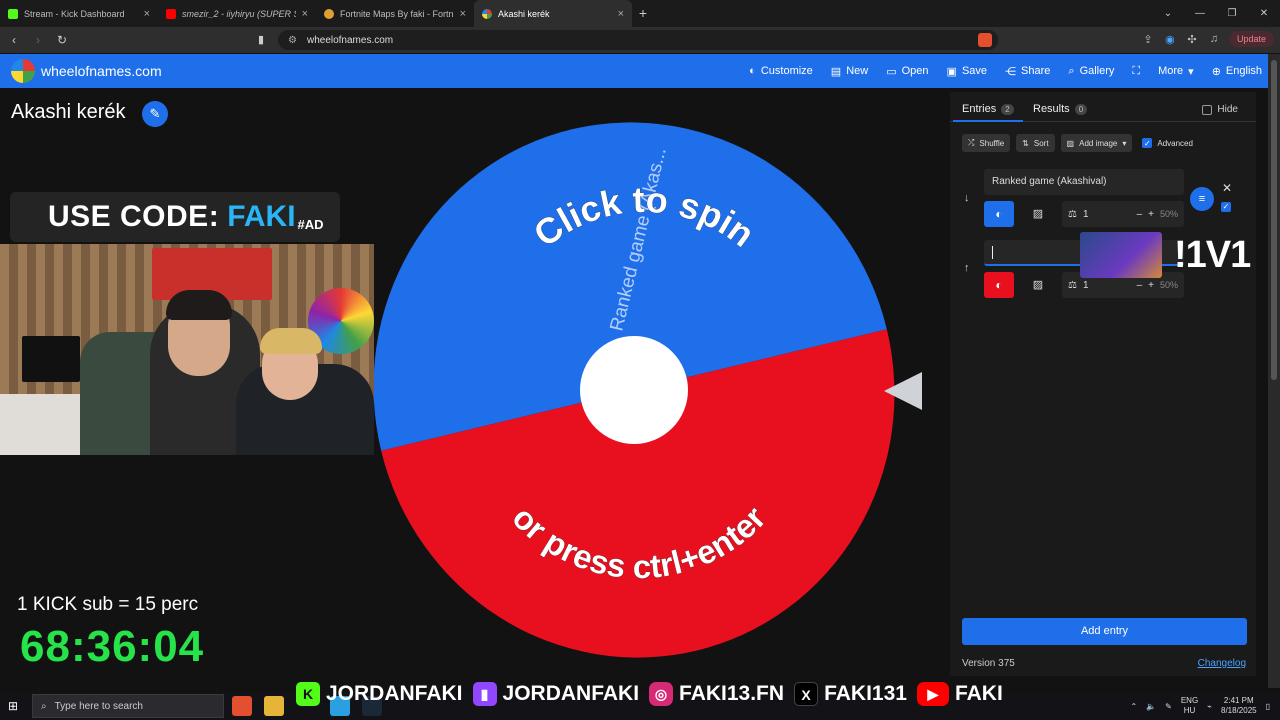 The image size is (1280, 720). Describe the element at coordinates (62, 40) in the screenshot. I see `reload-icon: ↻` at that location.